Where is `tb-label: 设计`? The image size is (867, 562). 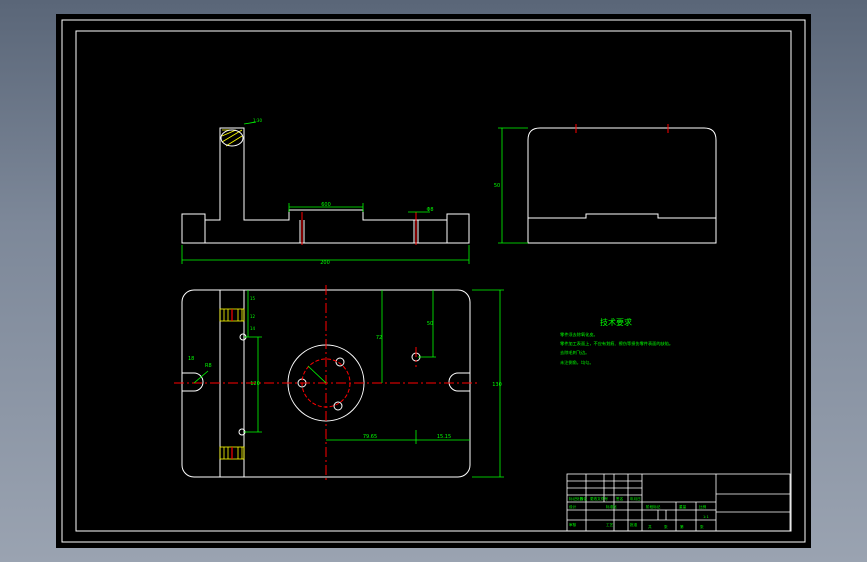 tb-label: 设计 is located at coordinates (573, 506).